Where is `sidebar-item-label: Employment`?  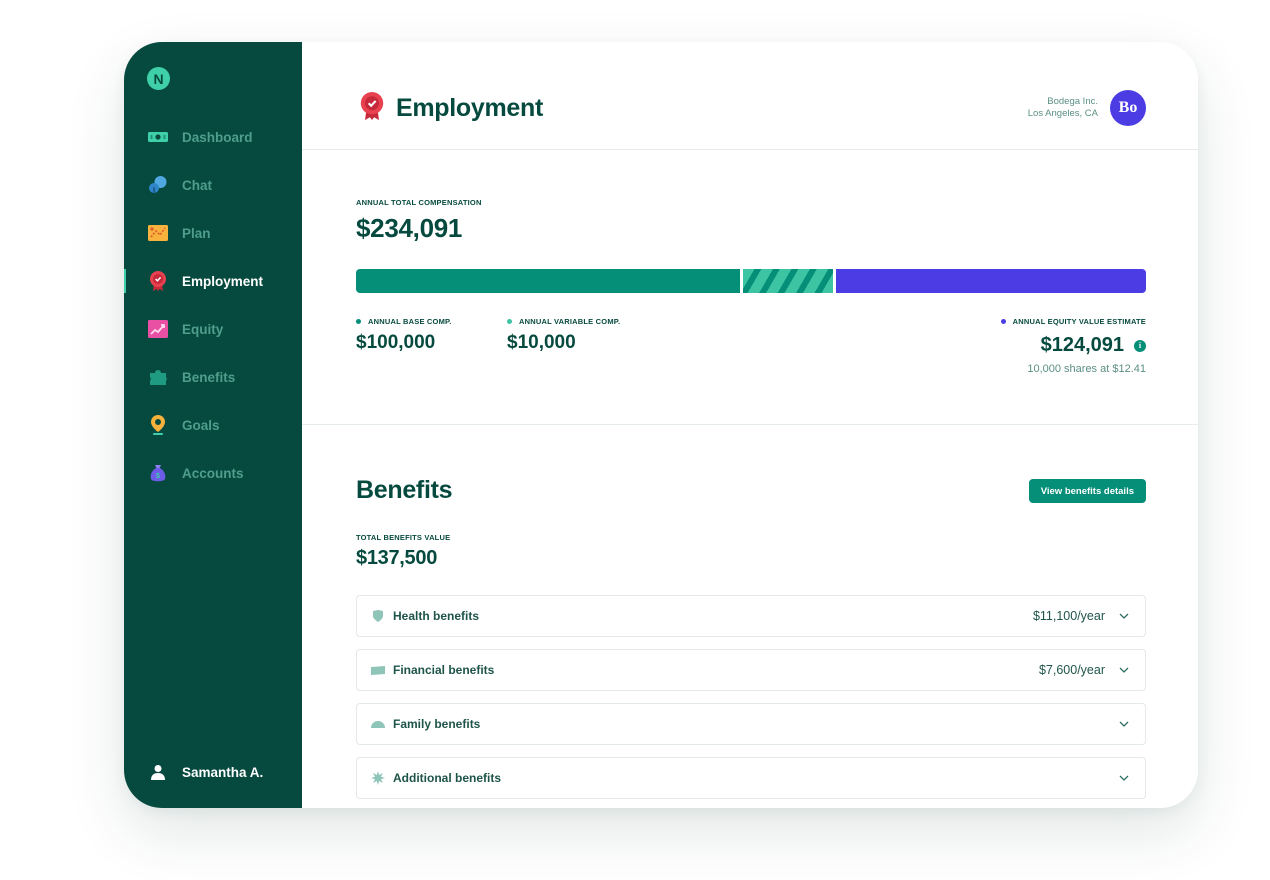
sidebar-item-label: Employment is located at coordinates (223, 281).